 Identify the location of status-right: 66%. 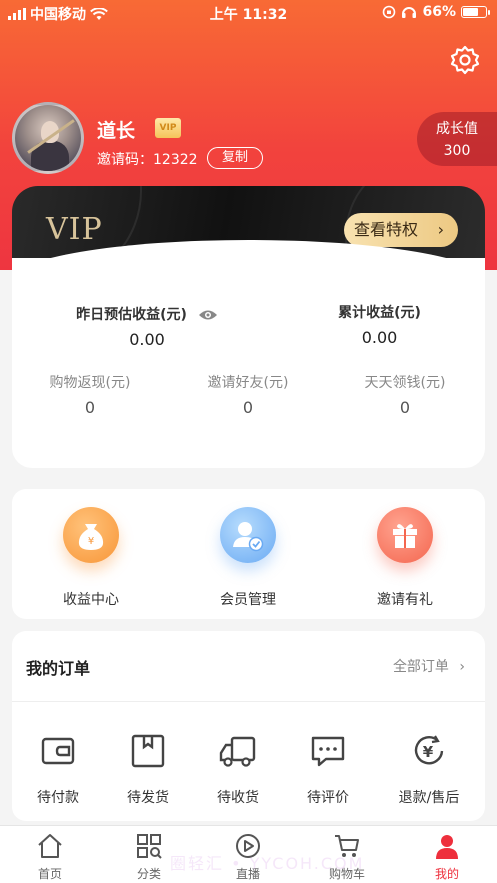
(436, 12).